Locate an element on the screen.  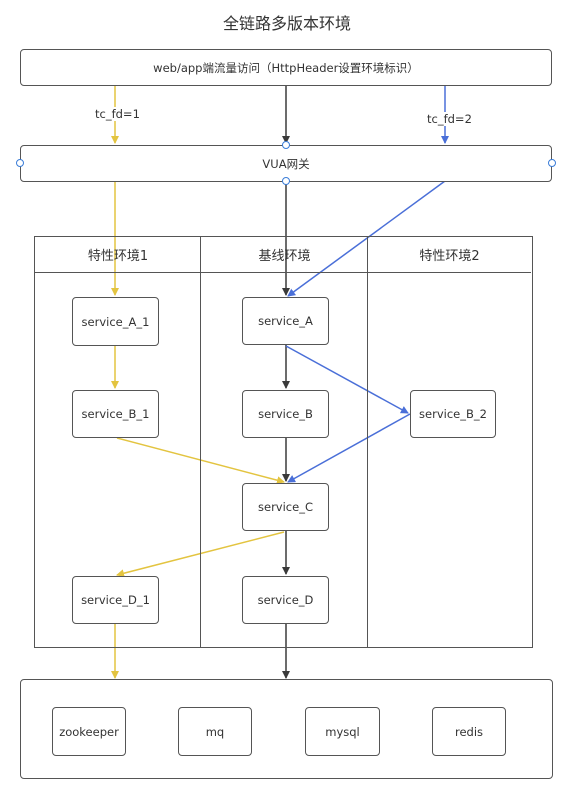
gateway-port-bottom is located at coordinates (286, 181).